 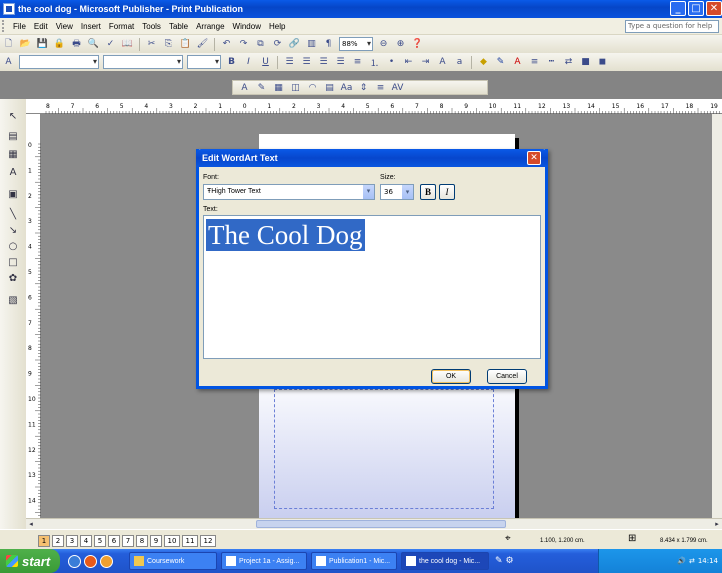 I want to click on picture-frame-icon: ▣, so click(x=13, y=194).